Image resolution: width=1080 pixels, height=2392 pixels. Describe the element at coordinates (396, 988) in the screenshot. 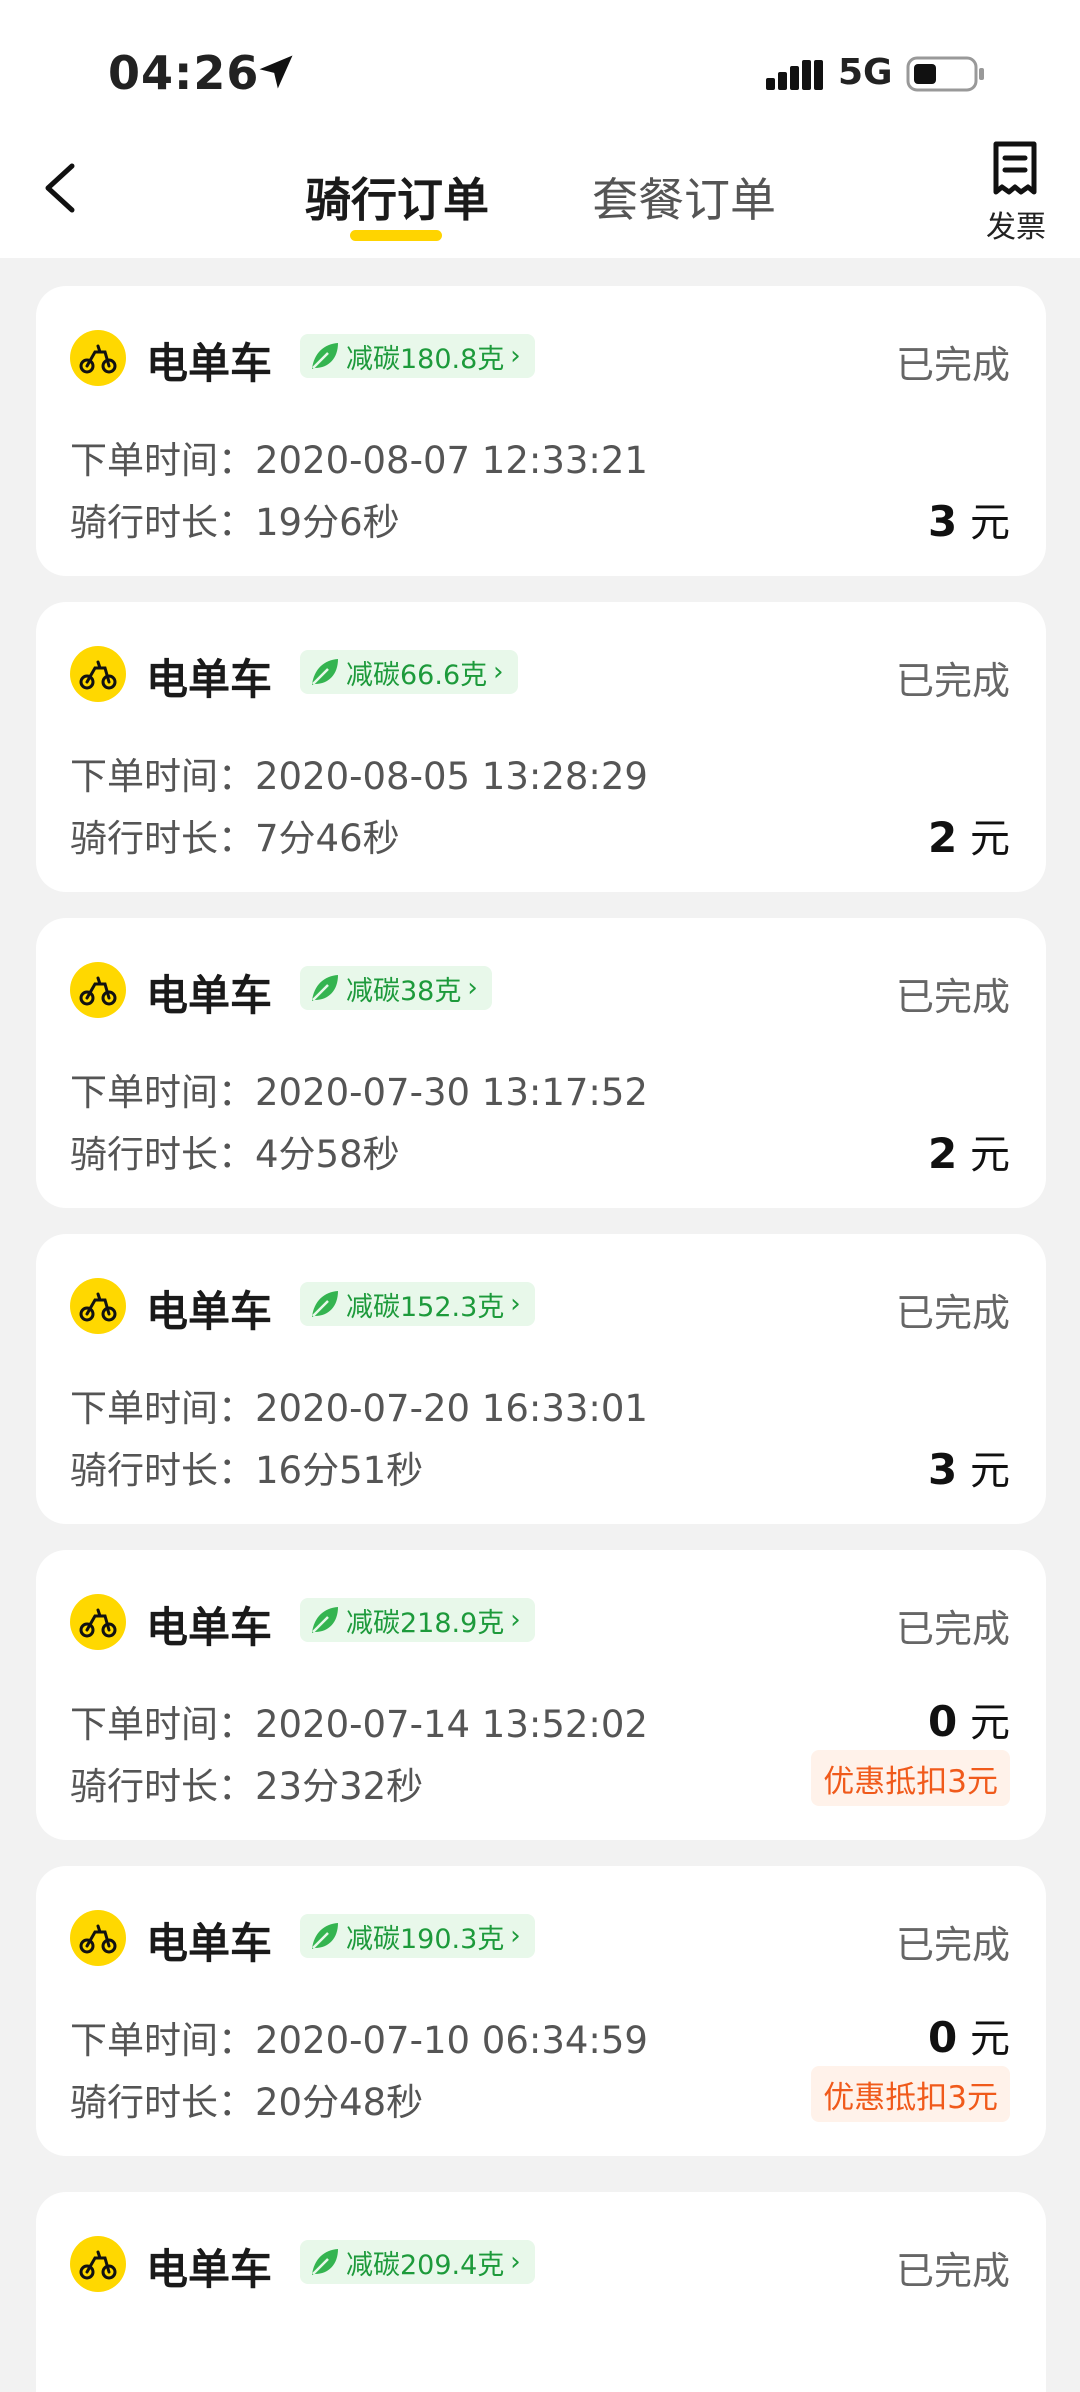

I see `carbon-badge: 减碳38克 ›` at that location.